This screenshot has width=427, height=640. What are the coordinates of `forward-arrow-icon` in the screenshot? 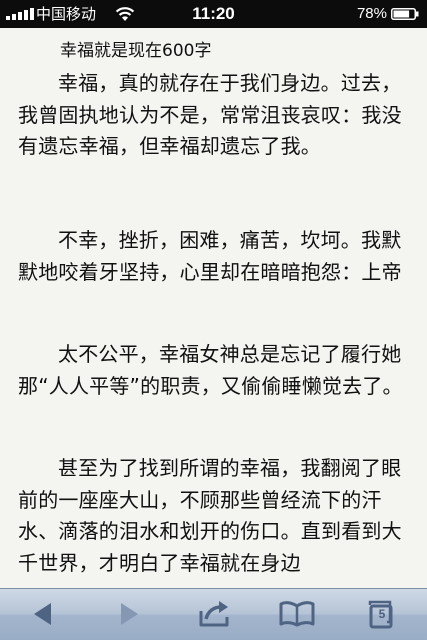 It's located at (128, 614).